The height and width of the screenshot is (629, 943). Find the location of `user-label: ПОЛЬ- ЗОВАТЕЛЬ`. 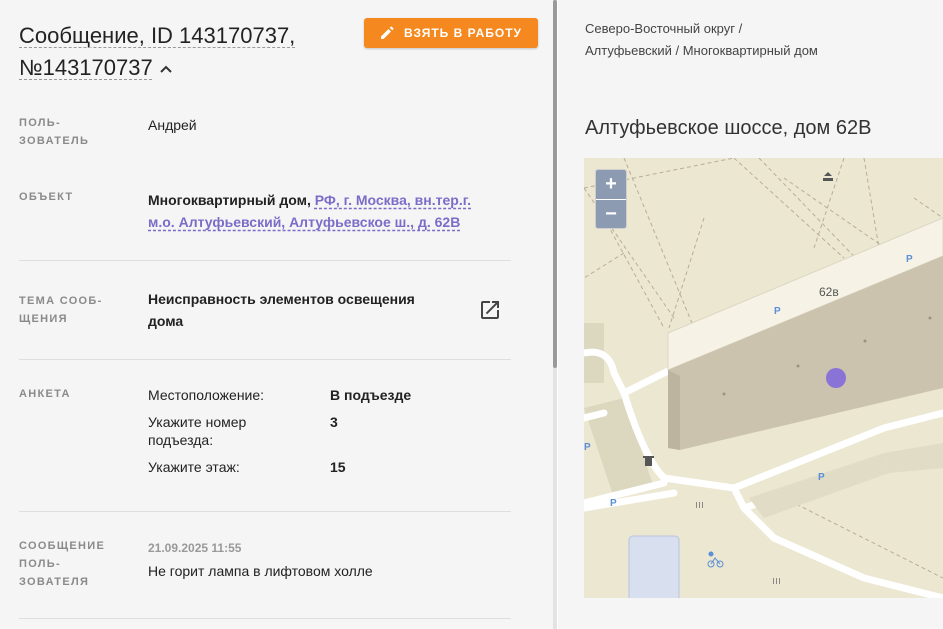

user-label: ПОЛЬ- ЗОВАТЕЛЬ is located at coordinates (54, 132).